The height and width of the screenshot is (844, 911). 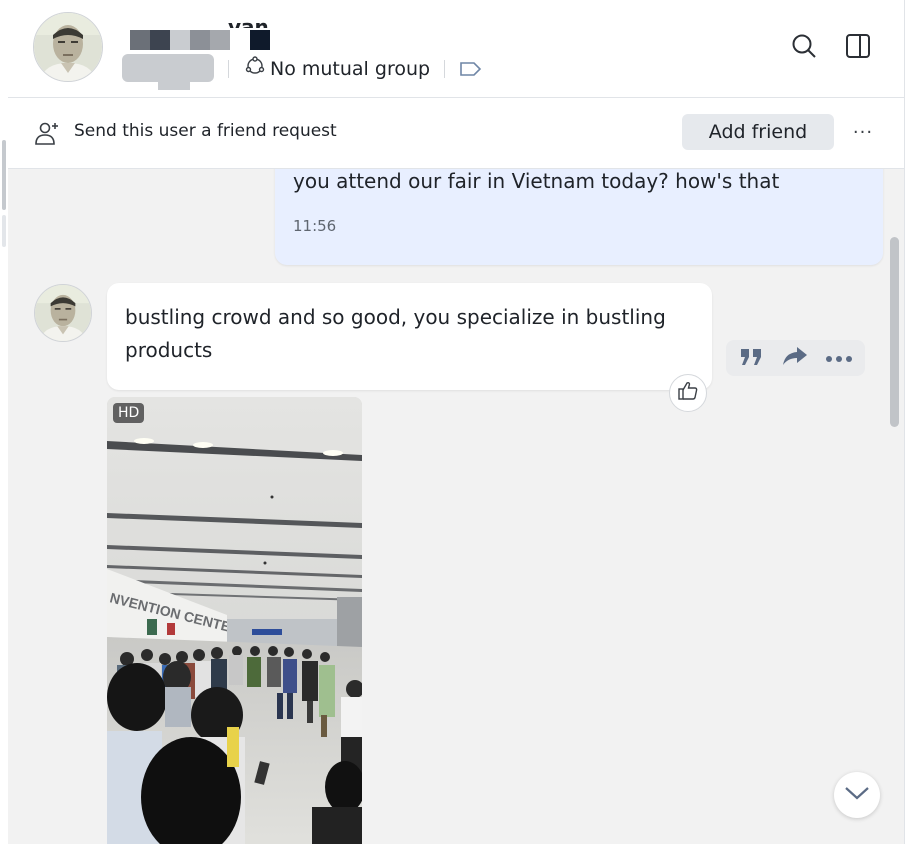 I want to click on more-actions-button, so click(x=839, y=358).